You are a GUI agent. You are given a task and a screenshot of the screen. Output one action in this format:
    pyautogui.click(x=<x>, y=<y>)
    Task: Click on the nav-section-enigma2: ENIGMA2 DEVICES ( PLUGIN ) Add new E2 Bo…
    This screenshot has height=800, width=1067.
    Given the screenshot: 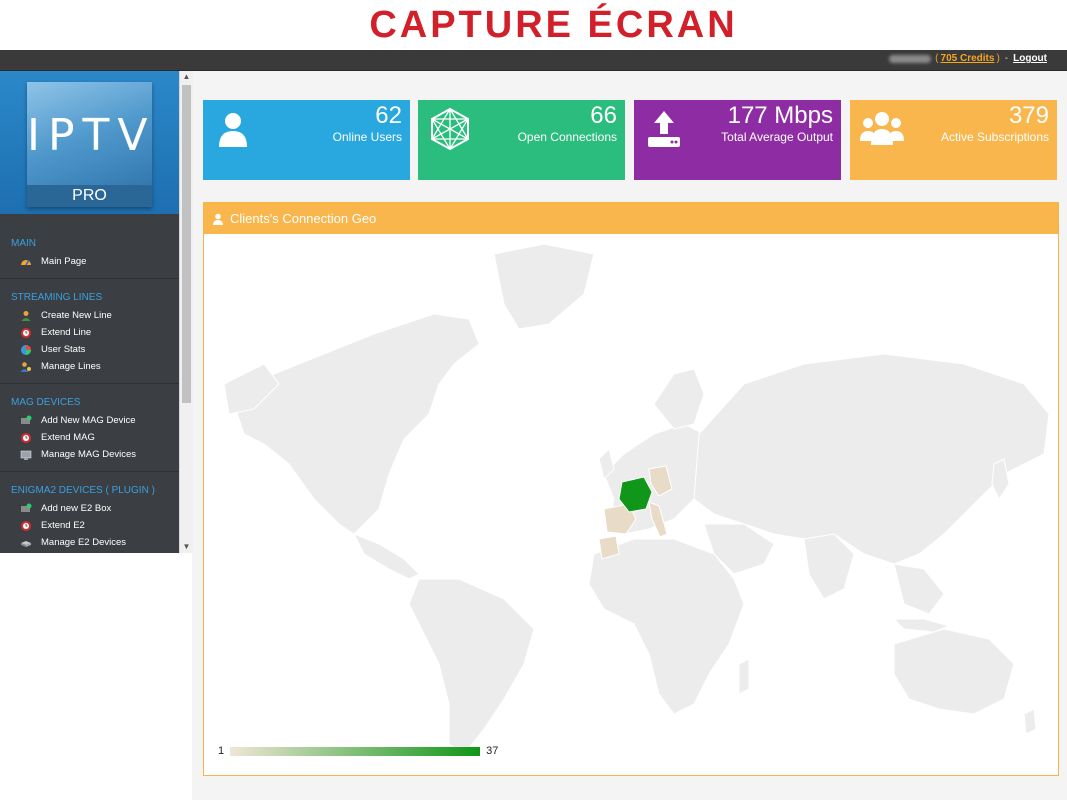 What is the action you would take?
    pyautogui.click(x=89, y=515)
    